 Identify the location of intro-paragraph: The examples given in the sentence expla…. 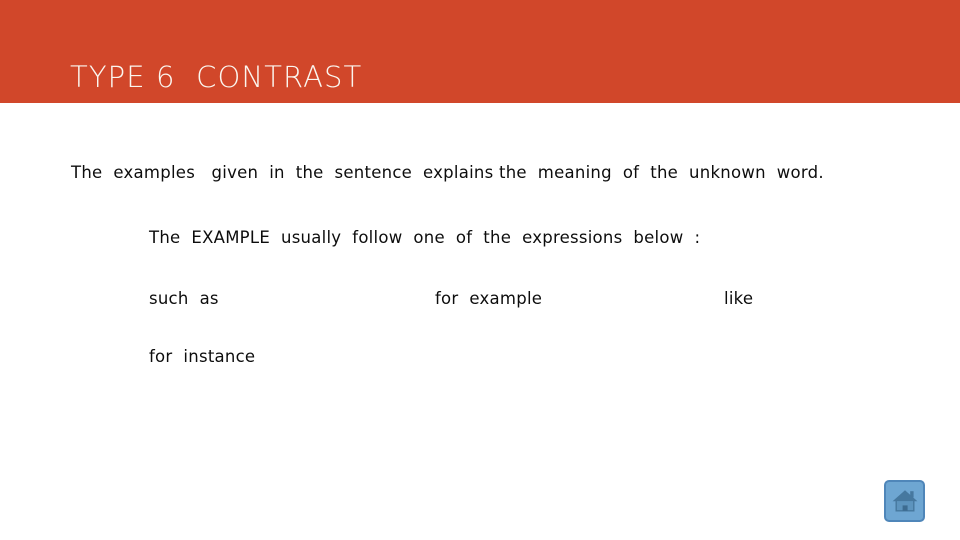
(447, 172).